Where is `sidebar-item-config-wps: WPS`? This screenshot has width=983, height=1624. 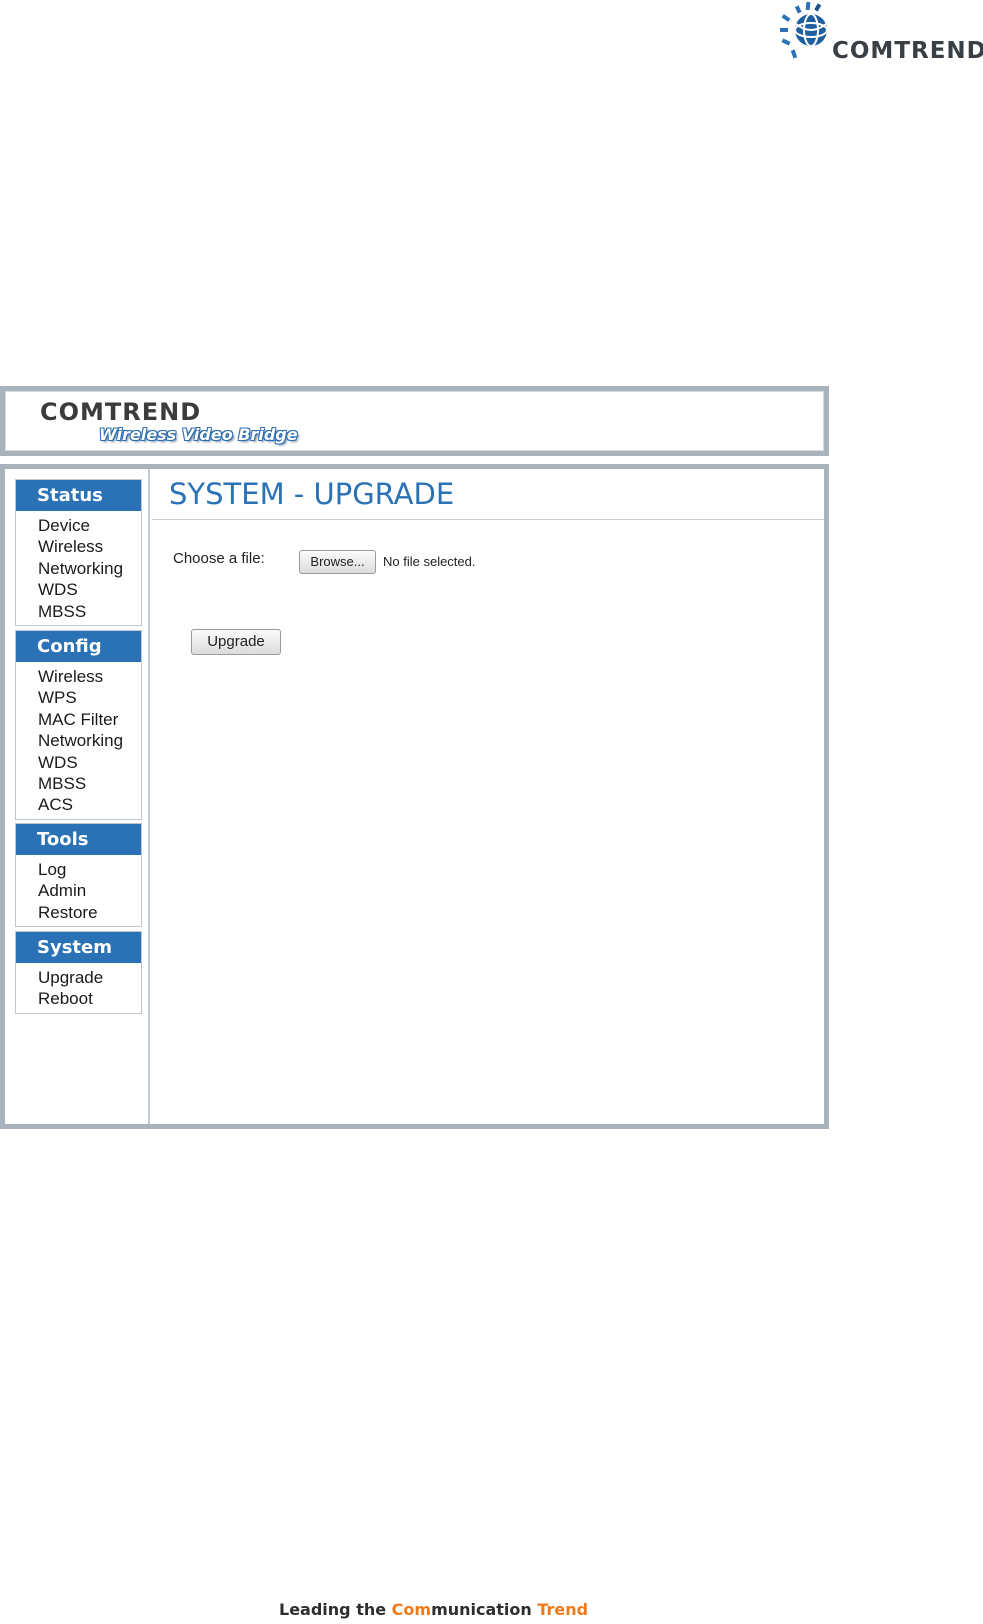 sidebar-item-config-wps: WPS is located at coordinates (78, 697).